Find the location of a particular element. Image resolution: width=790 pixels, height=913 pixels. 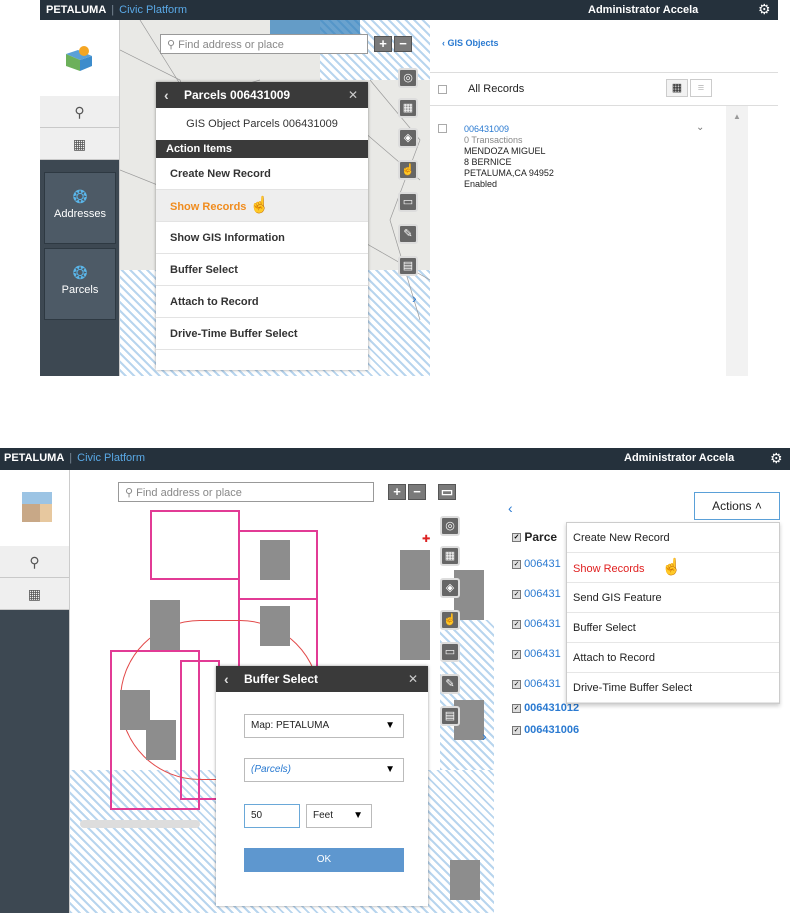

menu-buffer-select: Buffer Select is located at coordinates (673, 628).